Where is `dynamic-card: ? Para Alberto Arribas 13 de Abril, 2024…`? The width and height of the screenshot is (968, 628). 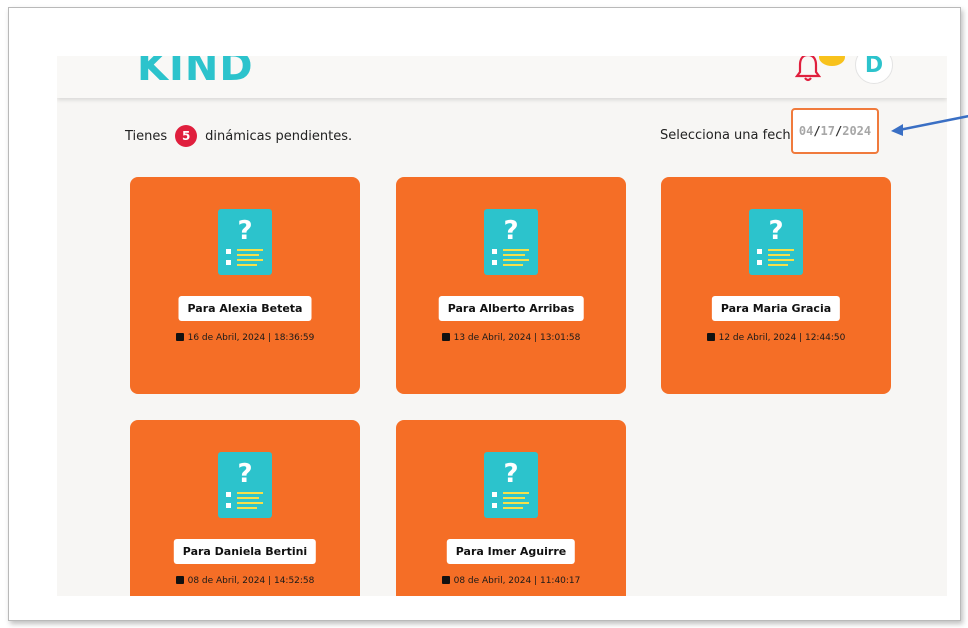
dynamic-card: ? Para Alberto Arribas 13 de Abril, 2024… is located at coordinates (511, 285).